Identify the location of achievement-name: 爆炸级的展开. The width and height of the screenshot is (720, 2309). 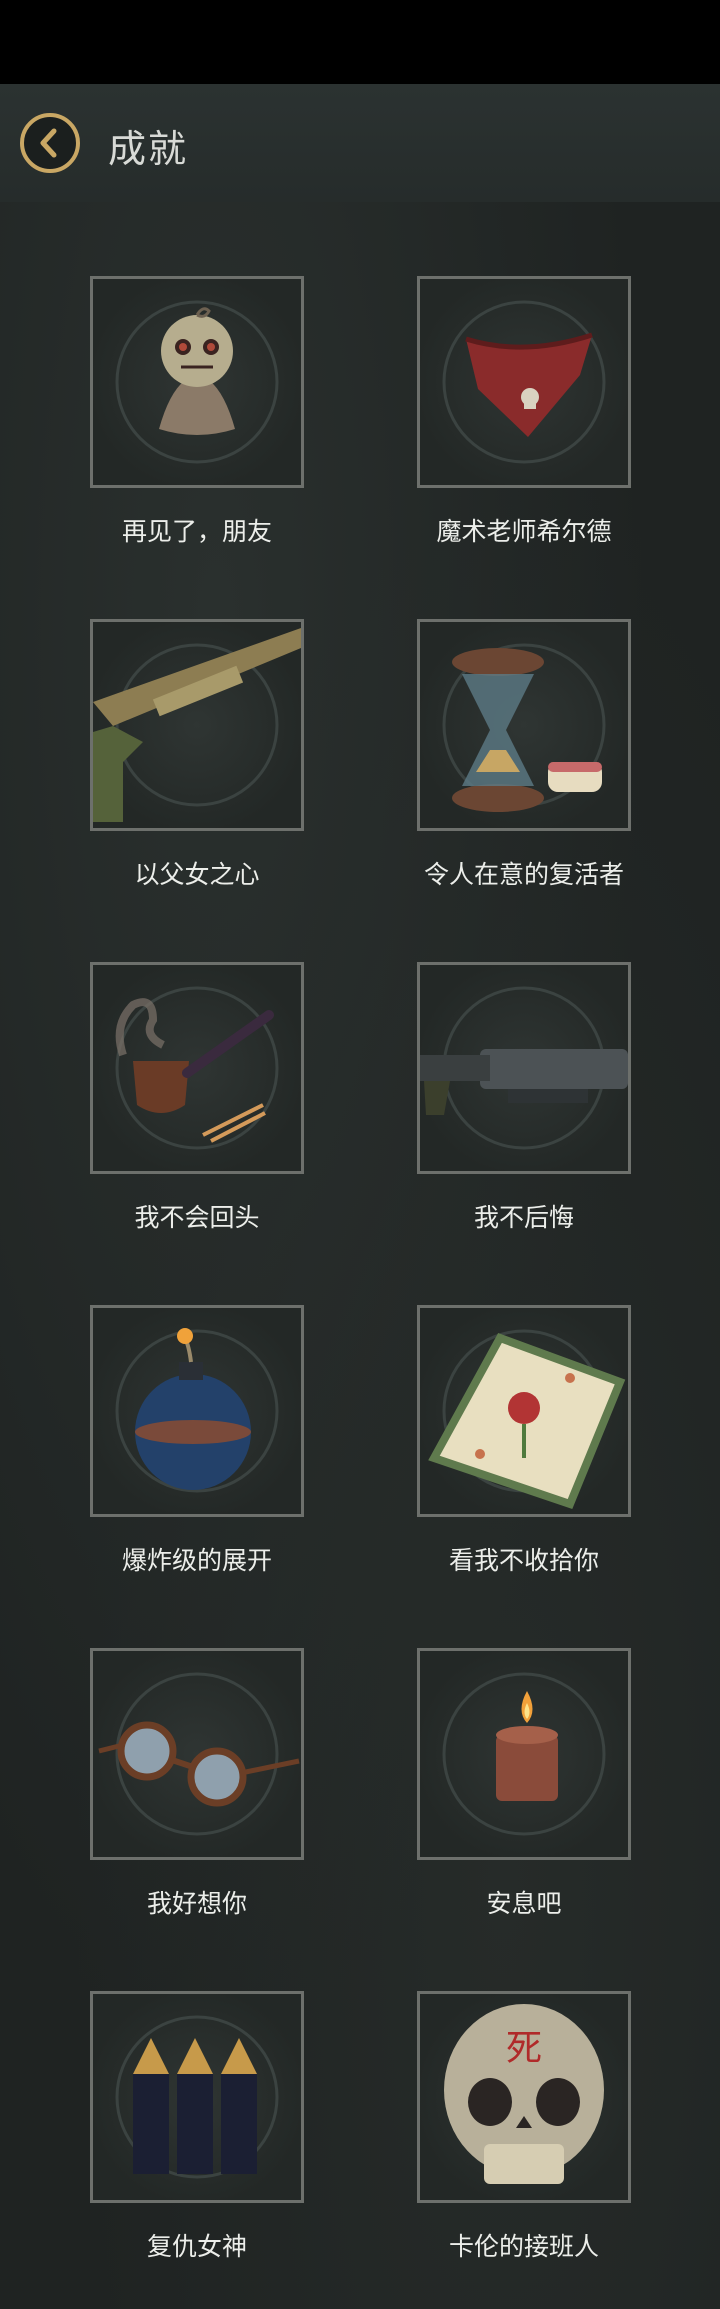
(196, 1560).